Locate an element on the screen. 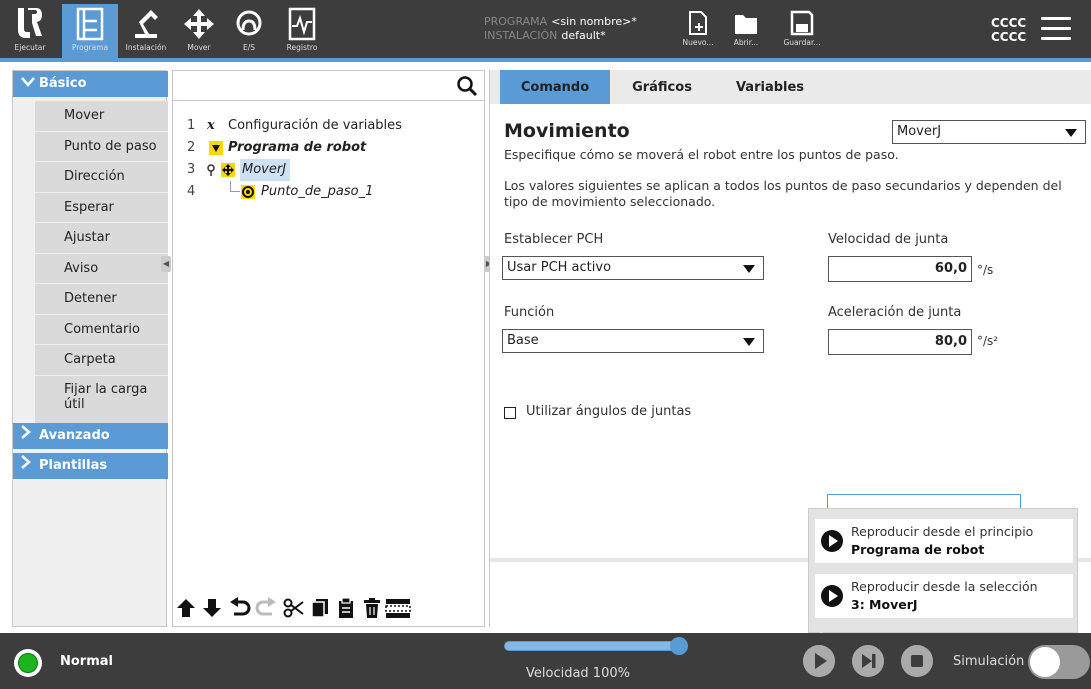 Image resolution: width=1091 pixels, height=689 pixels. tree-node-waypoint: 4 Punto_de_paso_1 is located at coordinates (328, 192).